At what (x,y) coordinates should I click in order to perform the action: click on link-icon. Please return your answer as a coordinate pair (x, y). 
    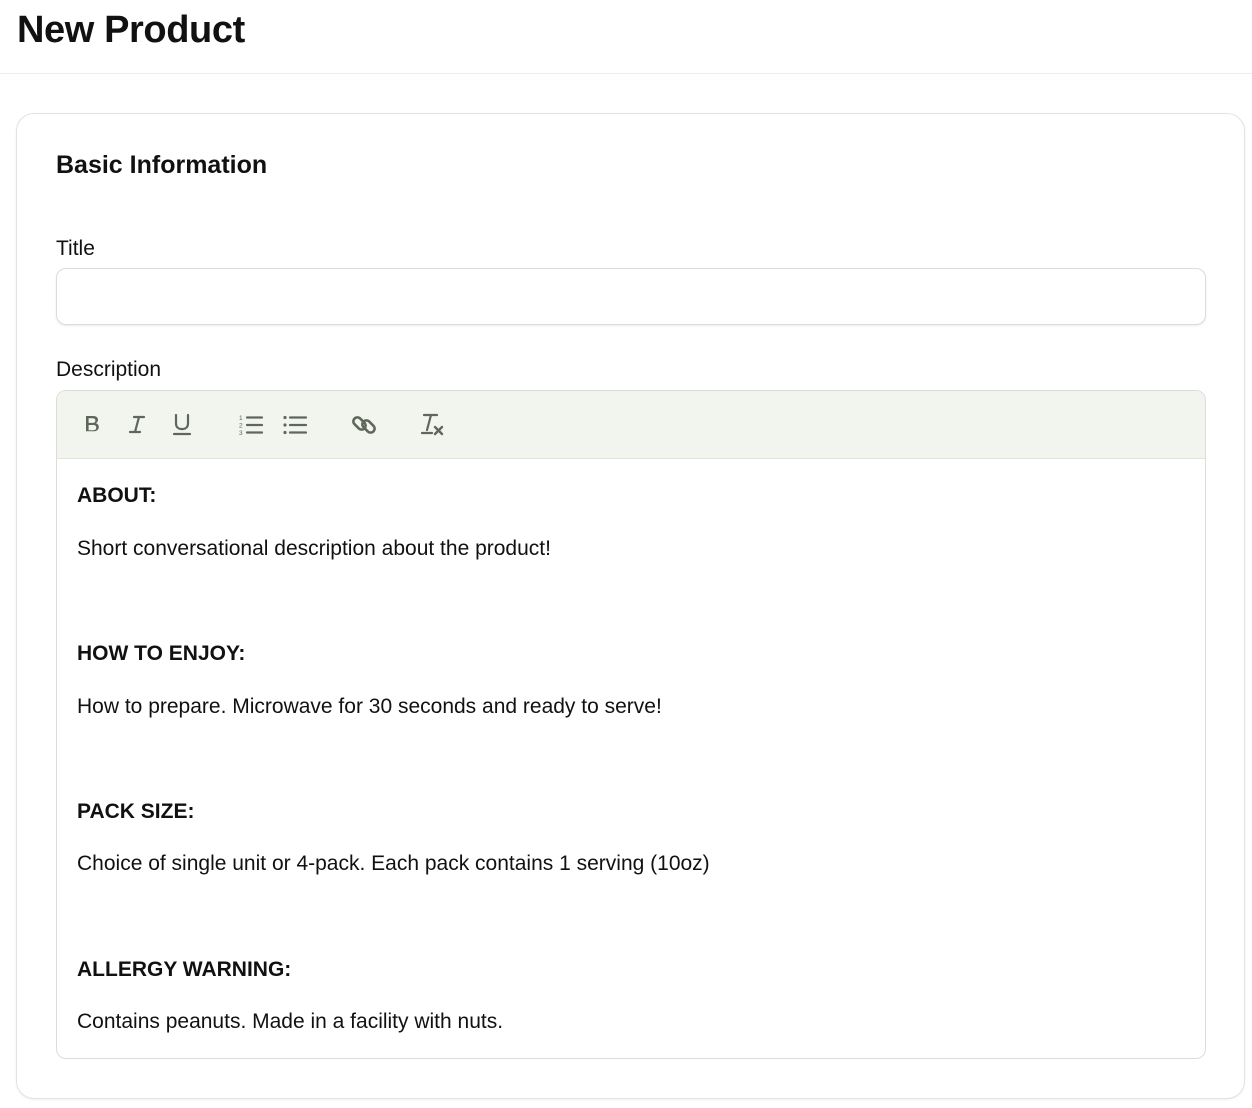
    Looking at the image, I should click on (364, 425).